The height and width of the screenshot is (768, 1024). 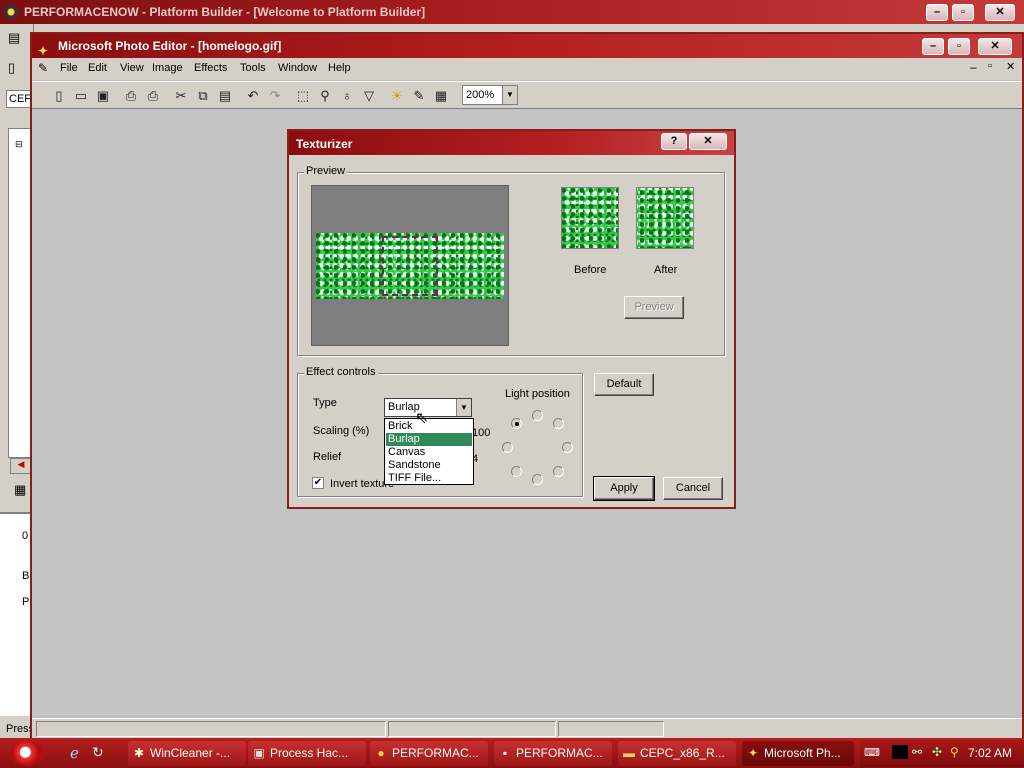 What do you see at coordinates (419, 96) in the screenshot?
I see `pen-icon: ✎` at bounding box center [419, 96].